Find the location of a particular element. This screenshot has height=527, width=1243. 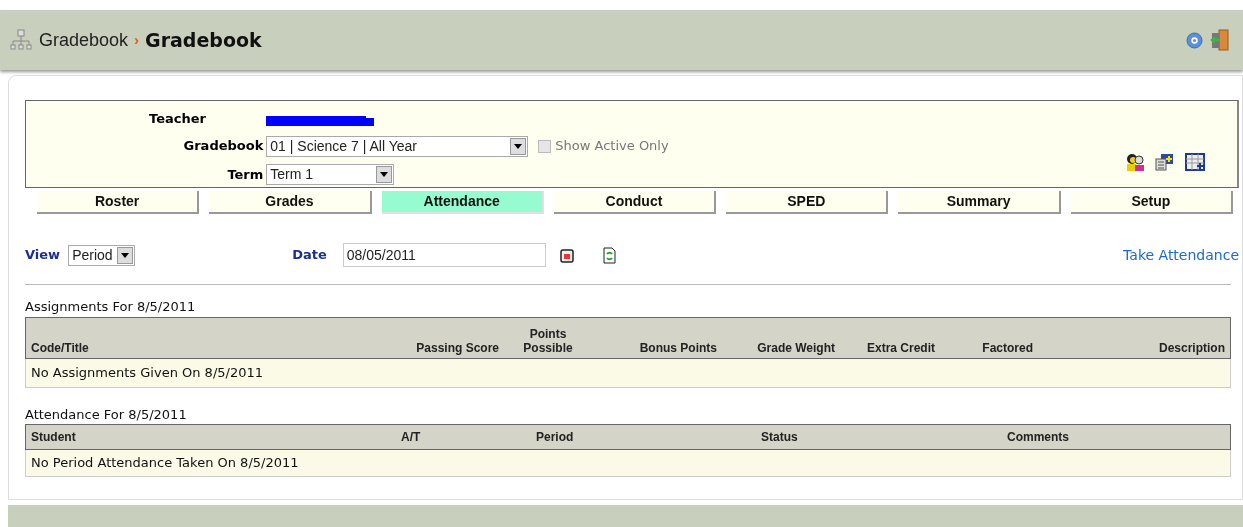

tab: Summary is located at coordinates (979, 202).